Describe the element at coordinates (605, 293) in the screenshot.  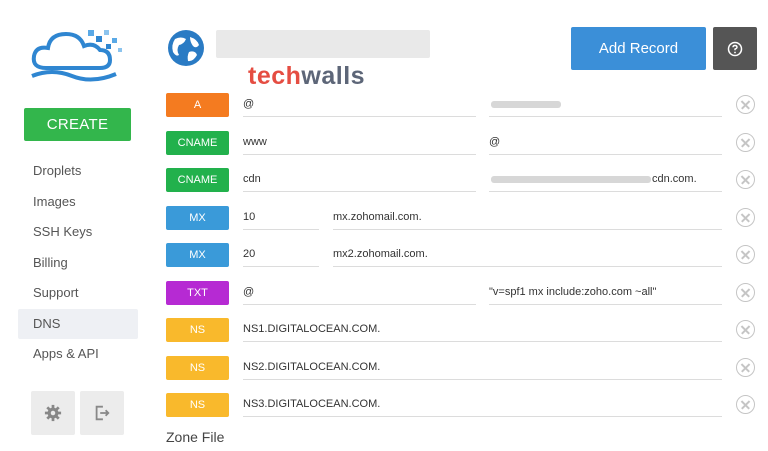
I see `record-value-field: "v=spf1 mx include:zoho.com ~all"` at that location.